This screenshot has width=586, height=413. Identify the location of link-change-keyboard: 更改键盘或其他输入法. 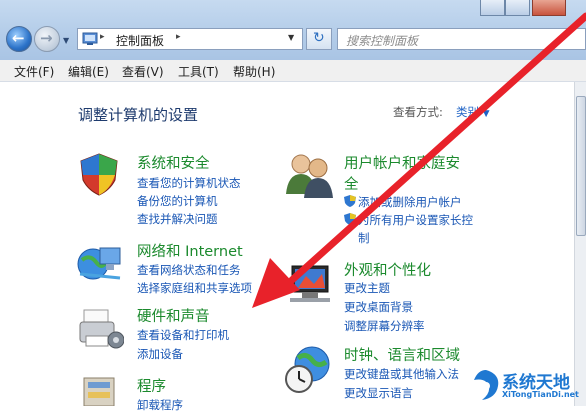
(401, 374).